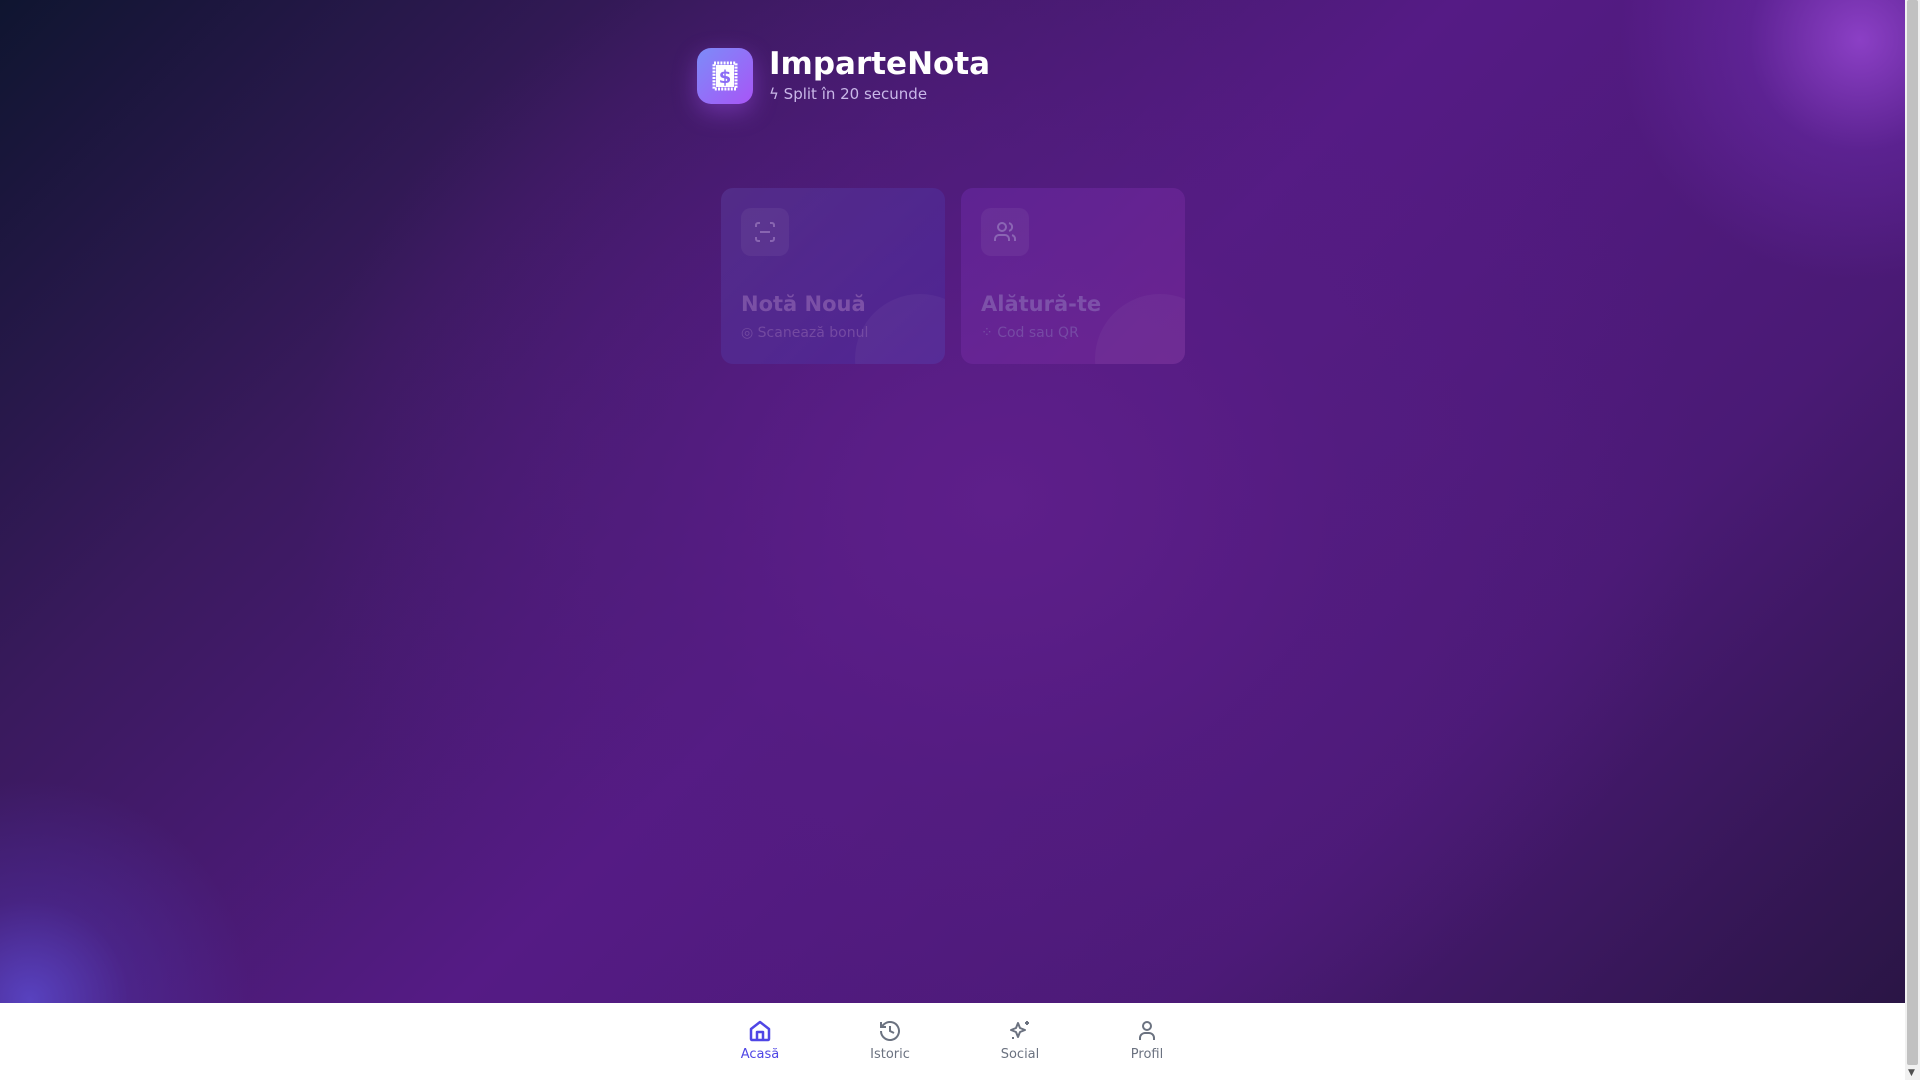 The width and height of the screenshot is (1920, 1080). I want to click on app-logo: $, so click(725, 76).